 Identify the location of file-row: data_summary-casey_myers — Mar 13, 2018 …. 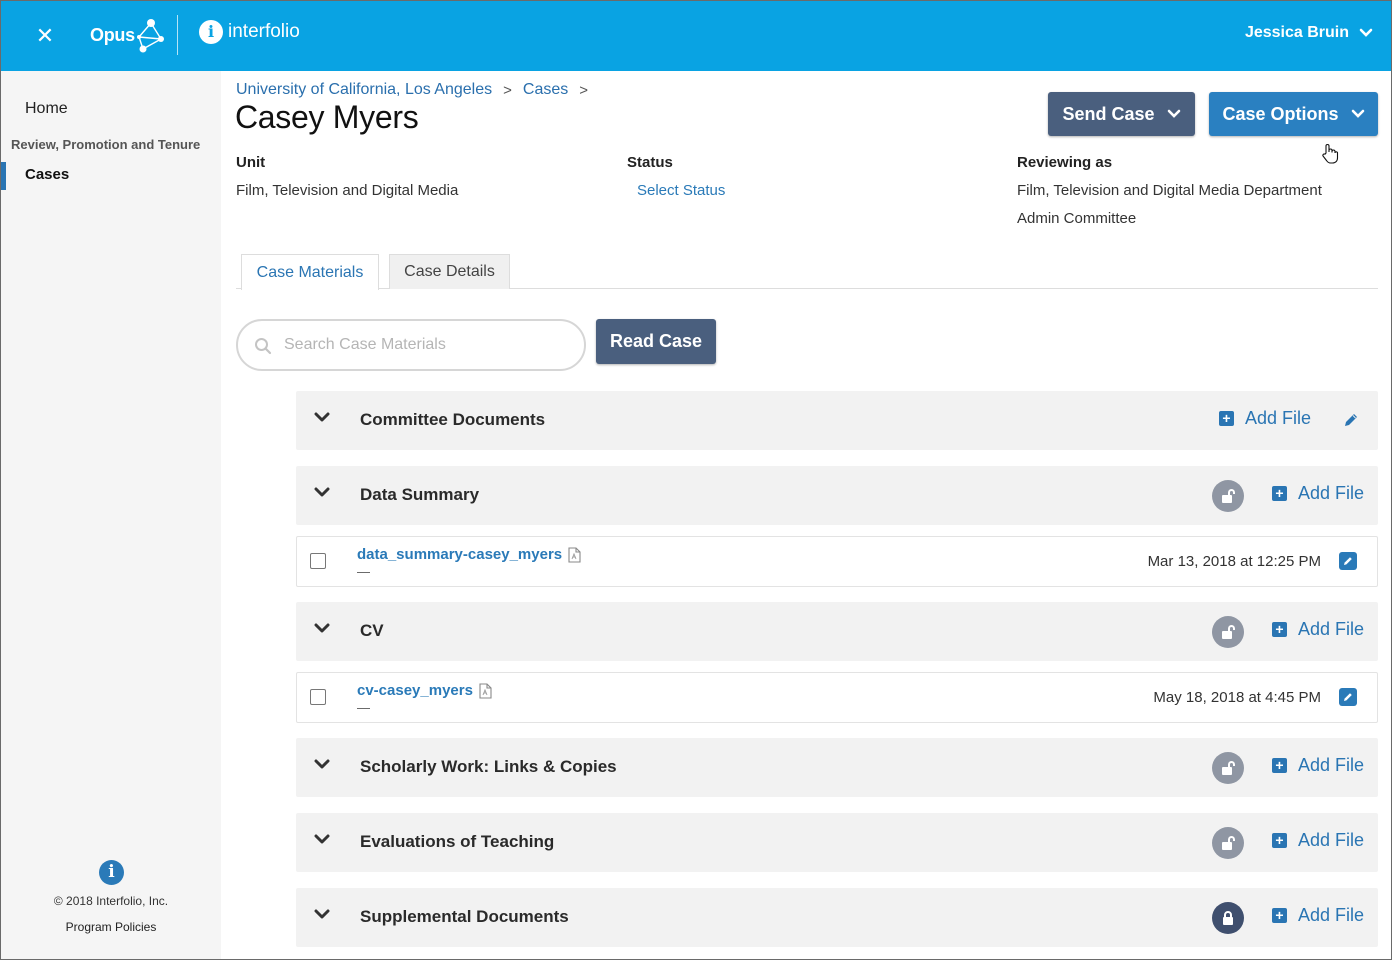
(837, 561).